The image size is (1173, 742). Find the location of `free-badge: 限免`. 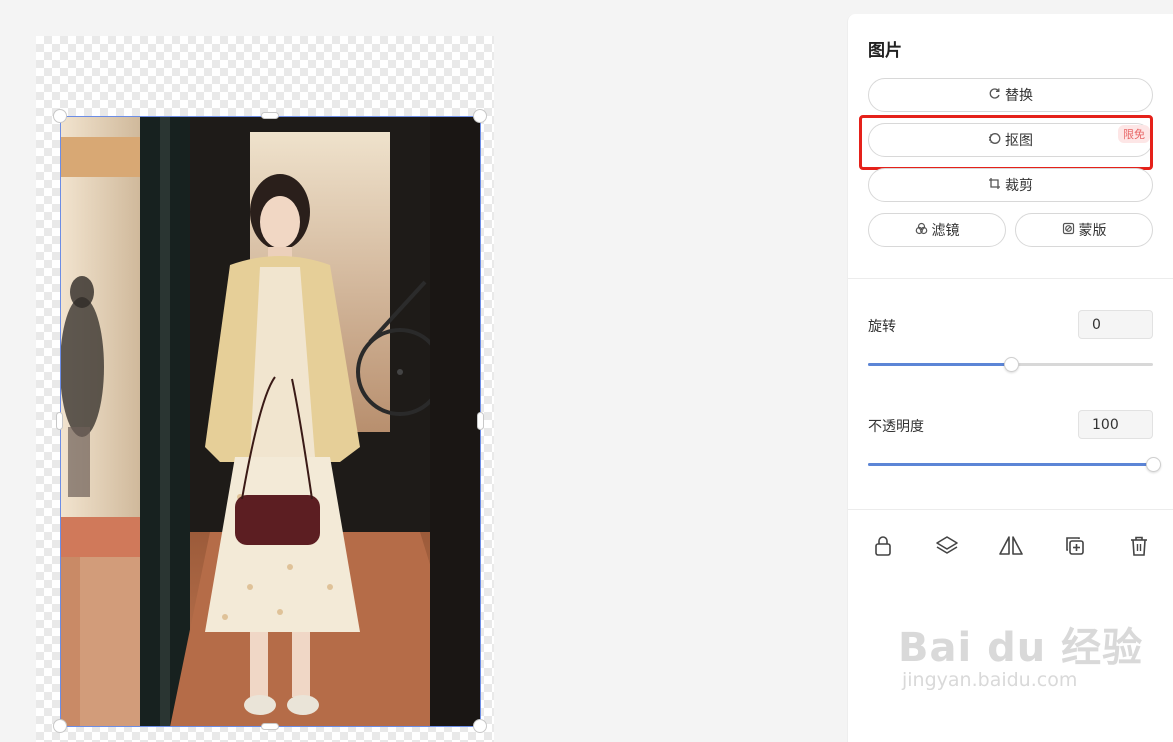

free-badge: 限免 is located at coordinates (1134, 134).